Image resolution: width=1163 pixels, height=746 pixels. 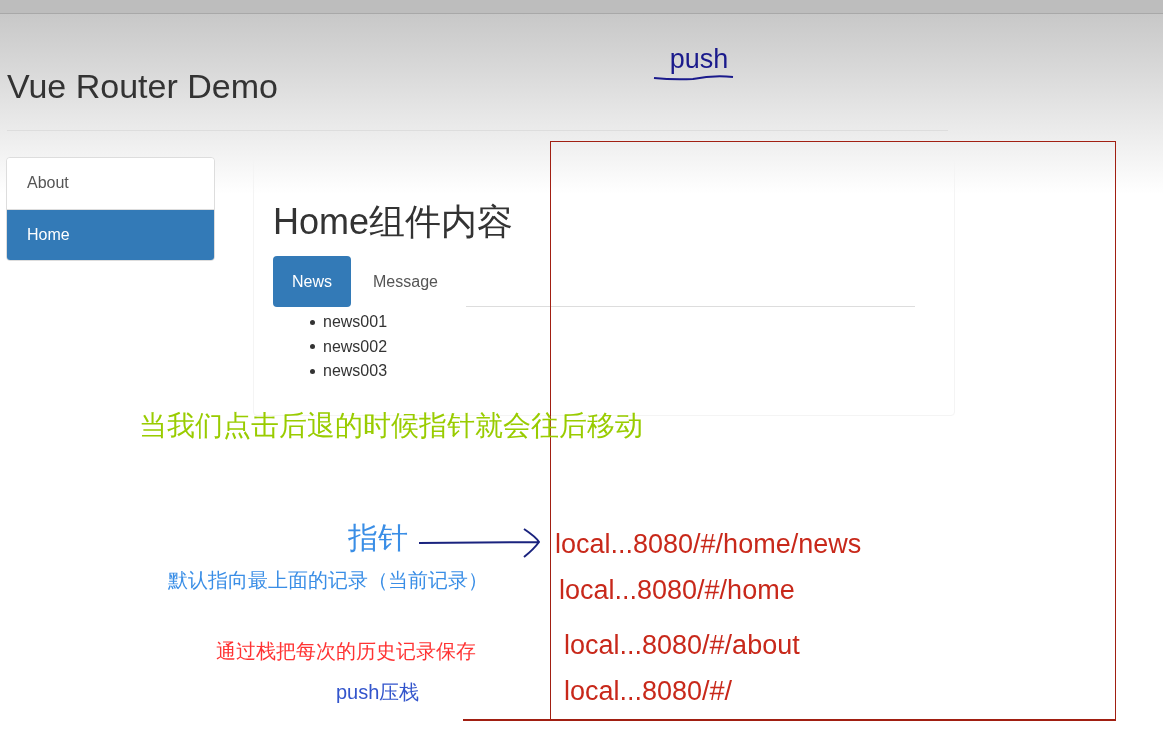 What do you see at coordinates (405, 281) in the screenshot?
I see `tab: Message` at bounding box center [405, 281].